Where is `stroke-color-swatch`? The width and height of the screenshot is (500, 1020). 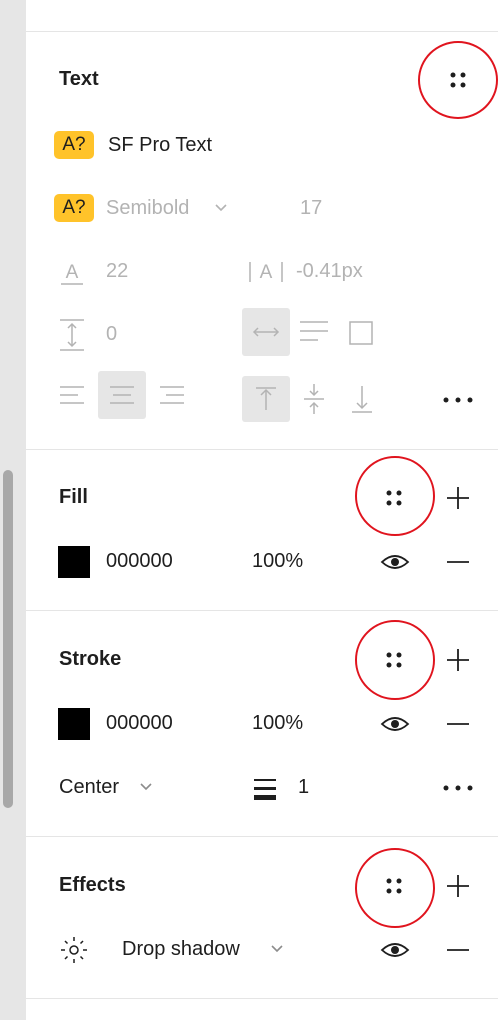
stroke-color-swatch is located at coordinates (74, 724).